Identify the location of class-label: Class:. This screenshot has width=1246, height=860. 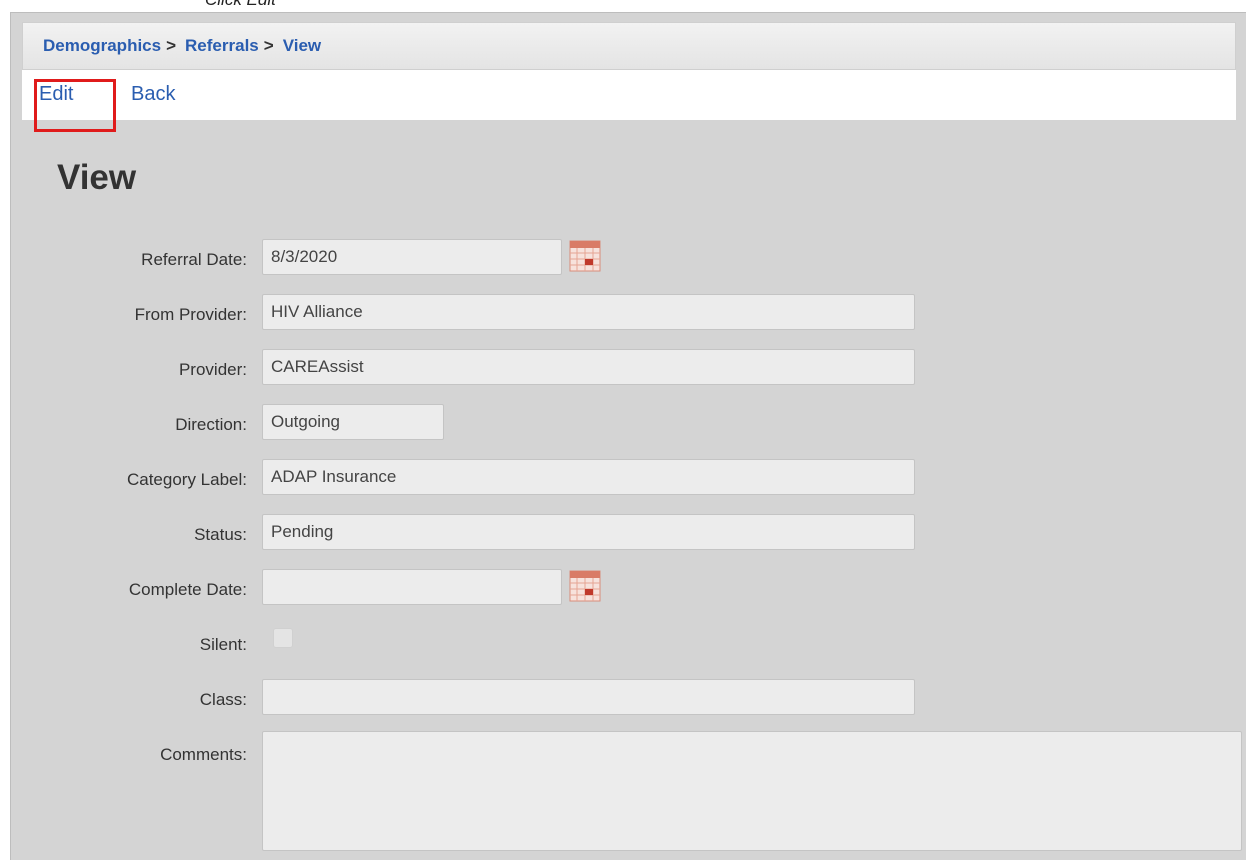
(223, 699).